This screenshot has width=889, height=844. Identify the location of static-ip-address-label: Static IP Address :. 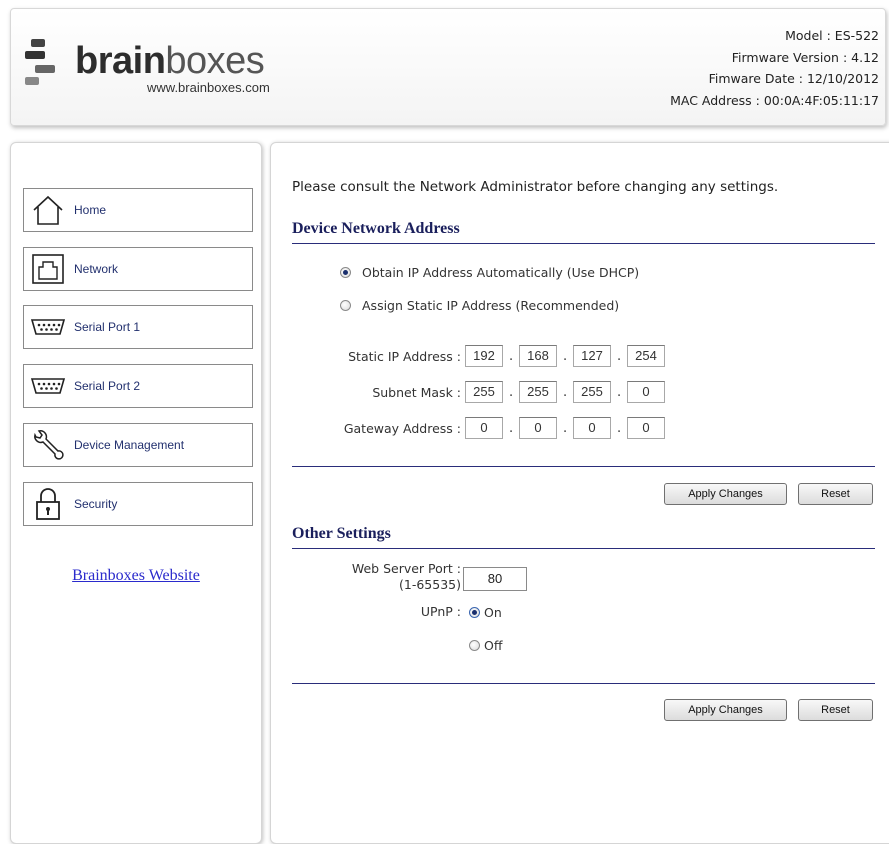
(404, 356).